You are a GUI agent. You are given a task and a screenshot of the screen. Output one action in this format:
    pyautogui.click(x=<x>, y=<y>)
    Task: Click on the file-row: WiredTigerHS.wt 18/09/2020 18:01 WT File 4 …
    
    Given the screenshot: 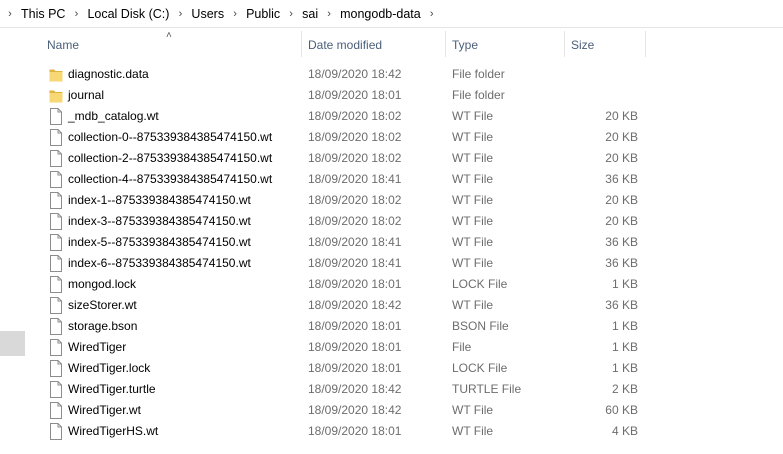 What is the action you would take?
    pyautogui.click(x=391, y=431)
    